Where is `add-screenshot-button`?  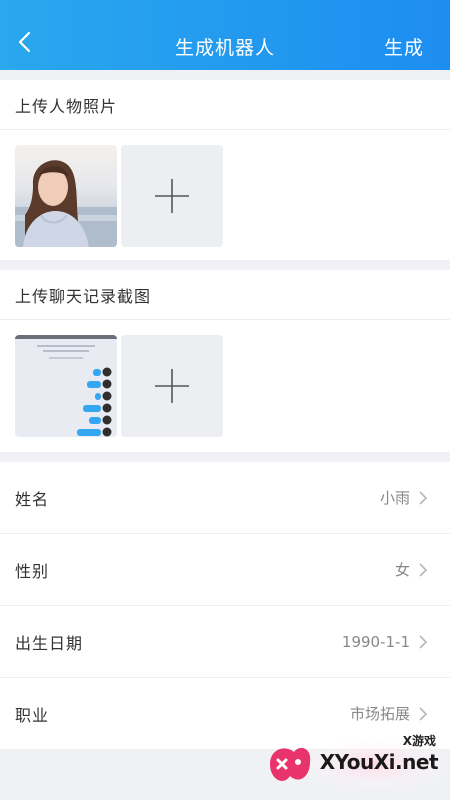
add-screenshot-button is located at coordinates (172, 386).